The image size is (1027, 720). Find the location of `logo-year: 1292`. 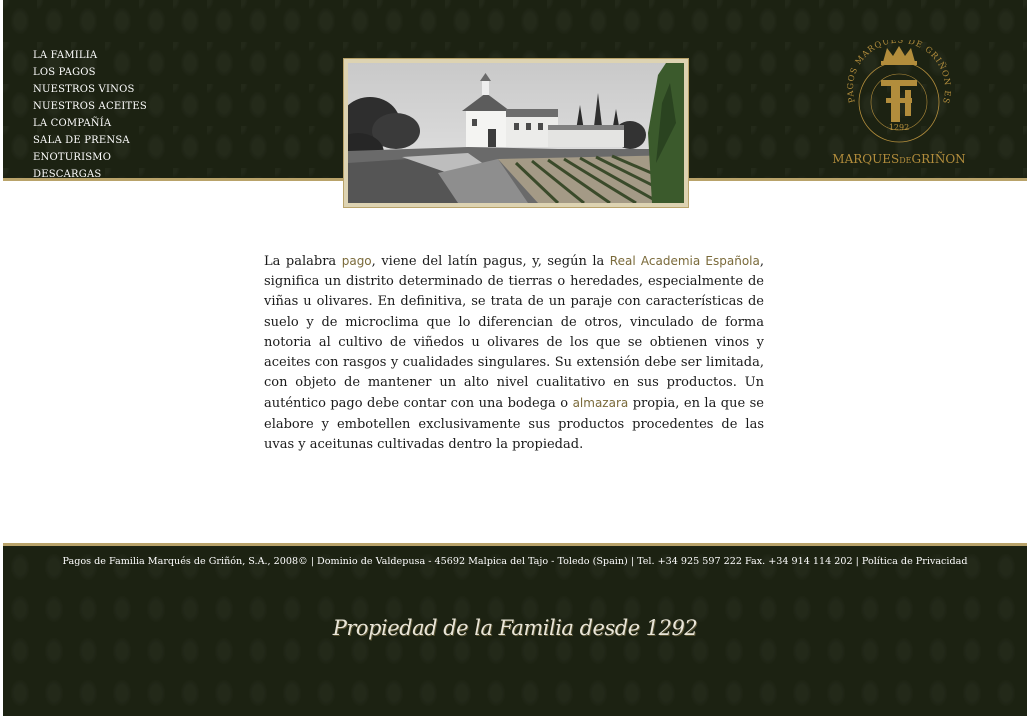

logo-year: 1292 is located at coordinates (899, 127).